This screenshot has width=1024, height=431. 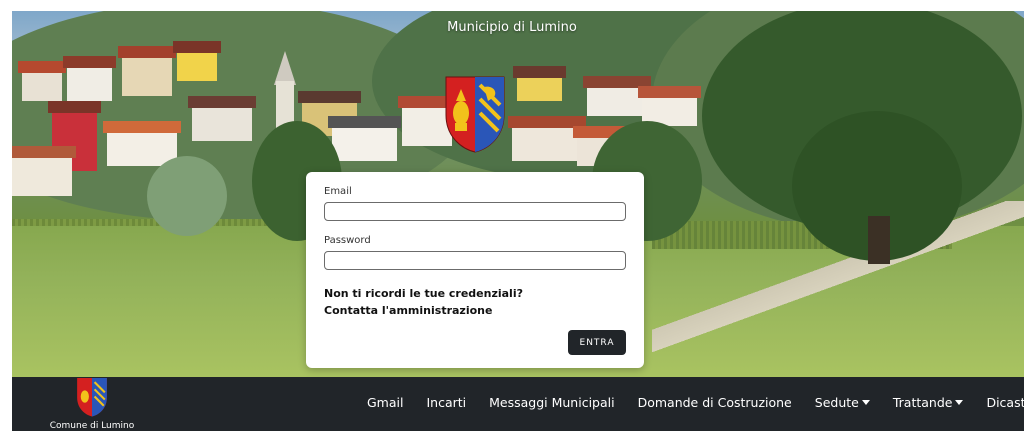 I want to click on nav-item-label: Messaggi Municipali, so click(x=552, y=402).